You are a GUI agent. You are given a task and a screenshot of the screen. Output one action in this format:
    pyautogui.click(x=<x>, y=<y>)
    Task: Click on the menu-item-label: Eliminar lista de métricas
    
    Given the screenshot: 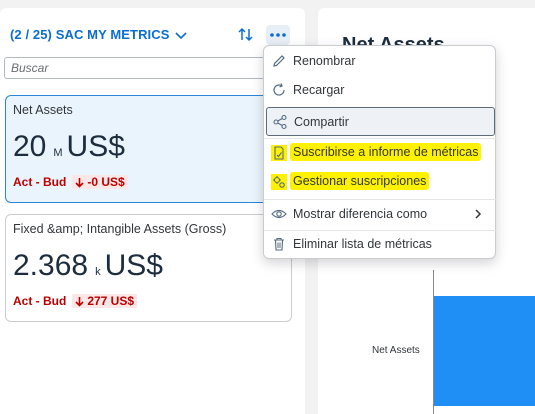 What is the action you would take?
    pyautogui.click(x=362, y=244)
    